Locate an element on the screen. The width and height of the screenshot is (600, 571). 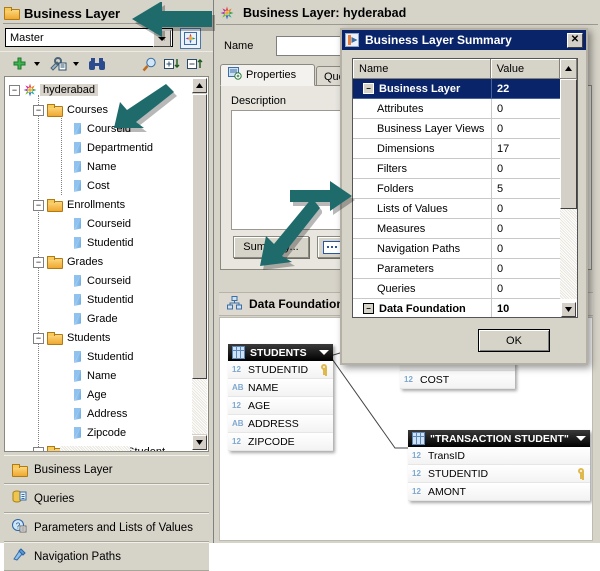
tree-item: Departmentid is located at coordinates (113, 148).